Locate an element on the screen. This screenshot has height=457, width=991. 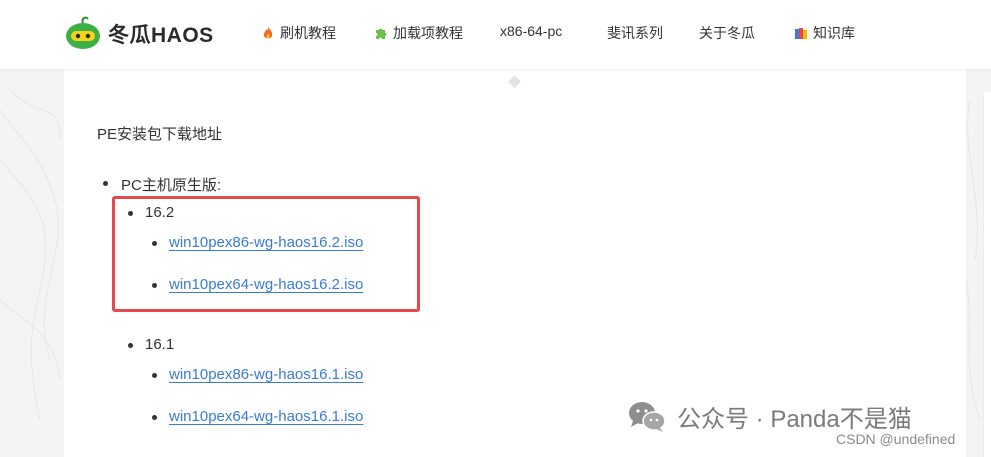
watermark-text: 公众号 · Panda不是猫 is located at coordinates (794, 419).